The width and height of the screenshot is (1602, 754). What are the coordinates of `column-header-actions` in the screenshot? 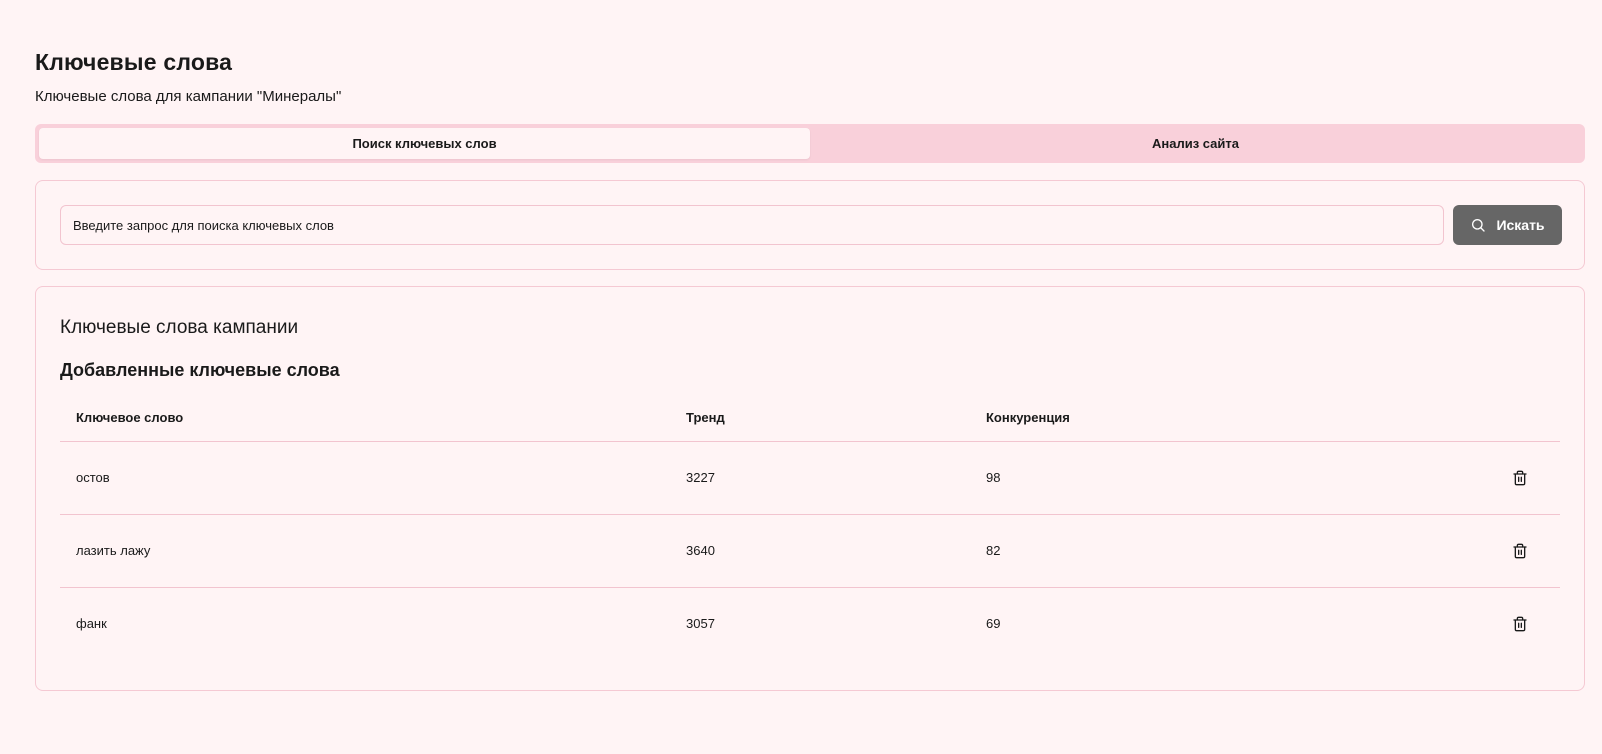 It's located at (1520, 418).